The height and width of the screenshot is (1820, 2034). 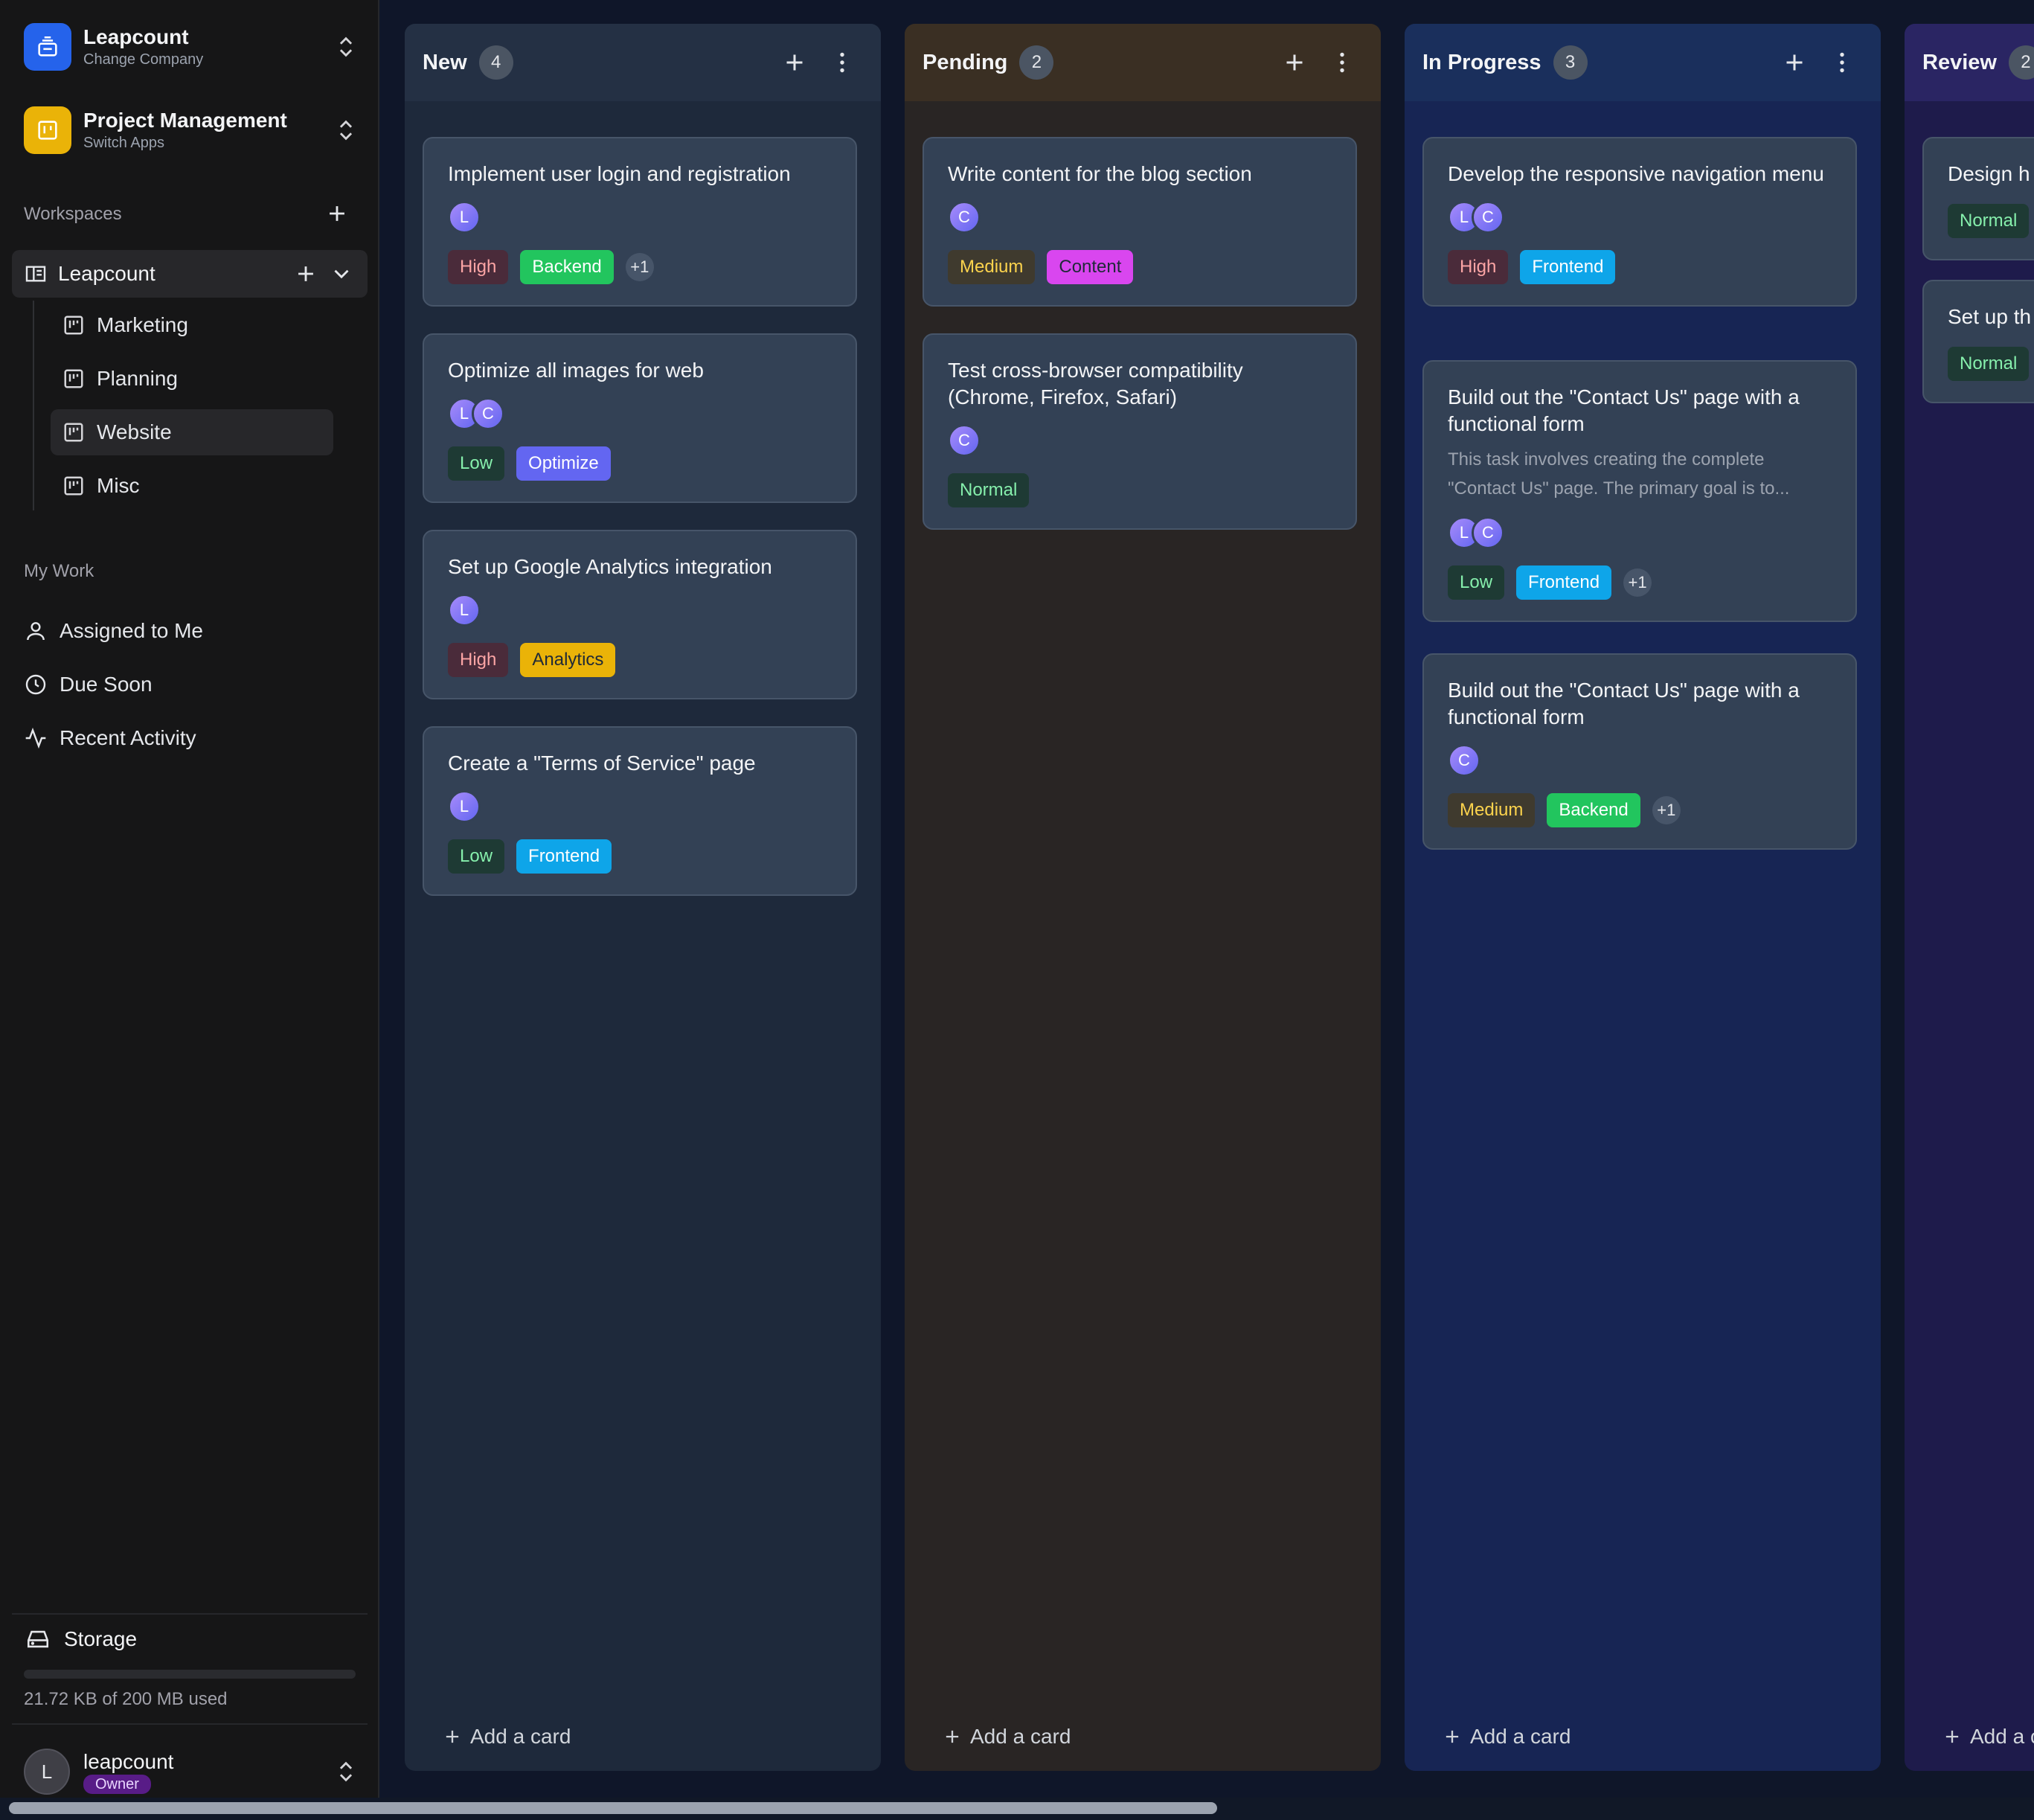 What do you see at coordinates (1090, 267) in the screenshot?
I see `label-badge: Content` at bounding box center [1090, 267].